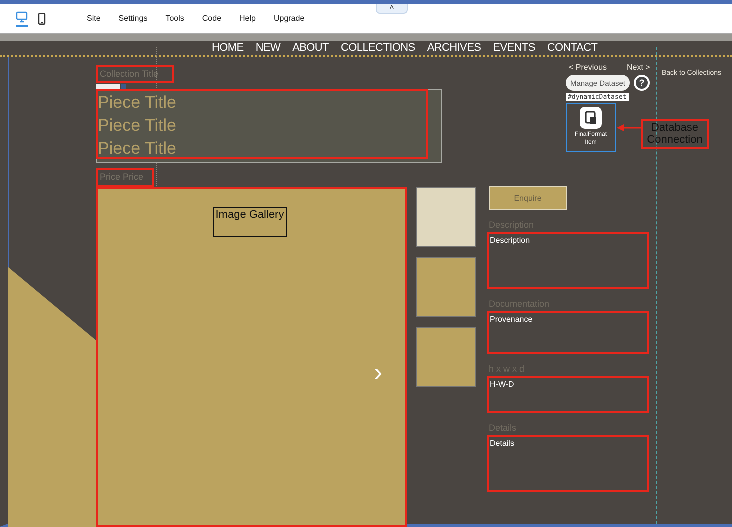 The image size is (732, 527). Describe the element at coordinates (568, 463) in the screenshot. I see `text-box: Details` at that location.